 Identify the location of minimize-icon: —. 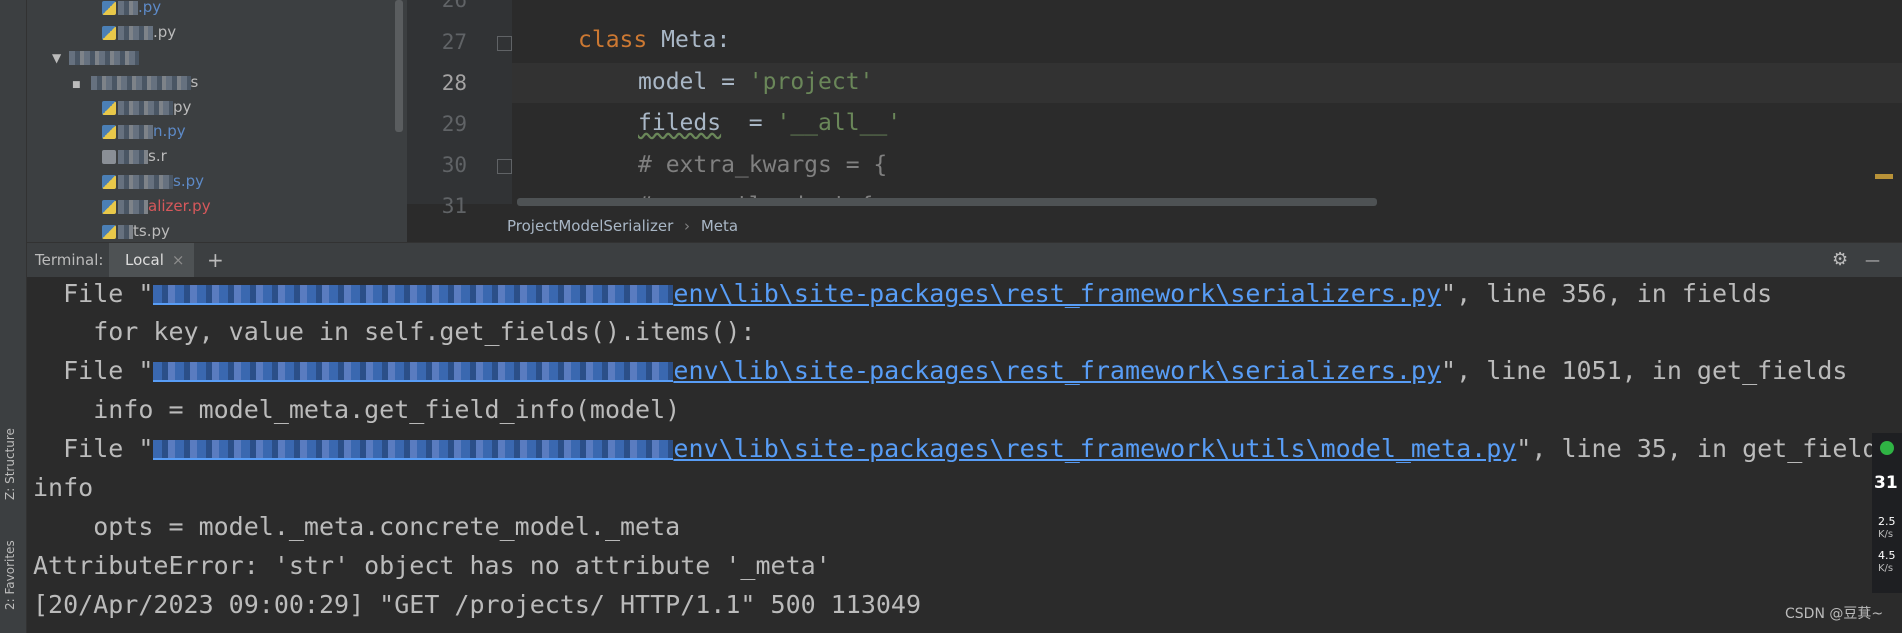
(1872, 260).